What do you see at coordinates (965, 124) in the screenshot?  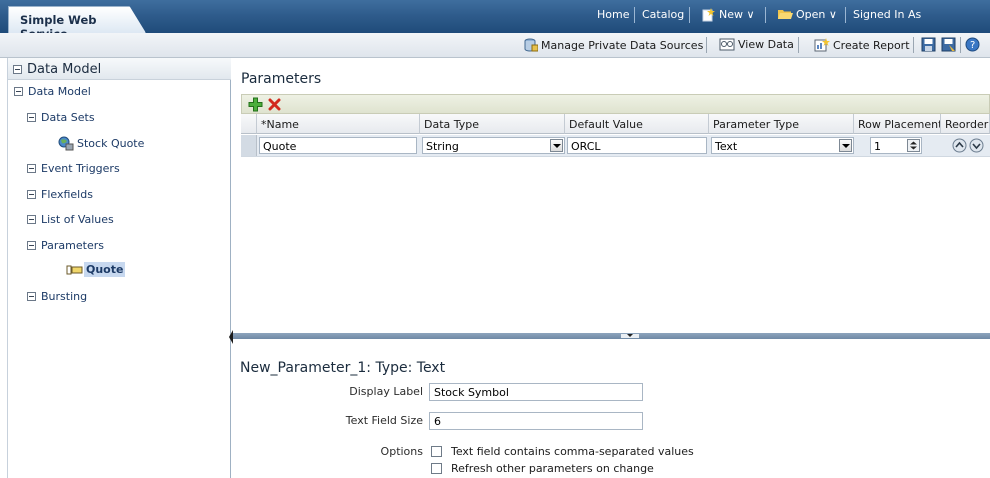 I see `column-header-reorder: Reorder` at bounding box center [965, 124].